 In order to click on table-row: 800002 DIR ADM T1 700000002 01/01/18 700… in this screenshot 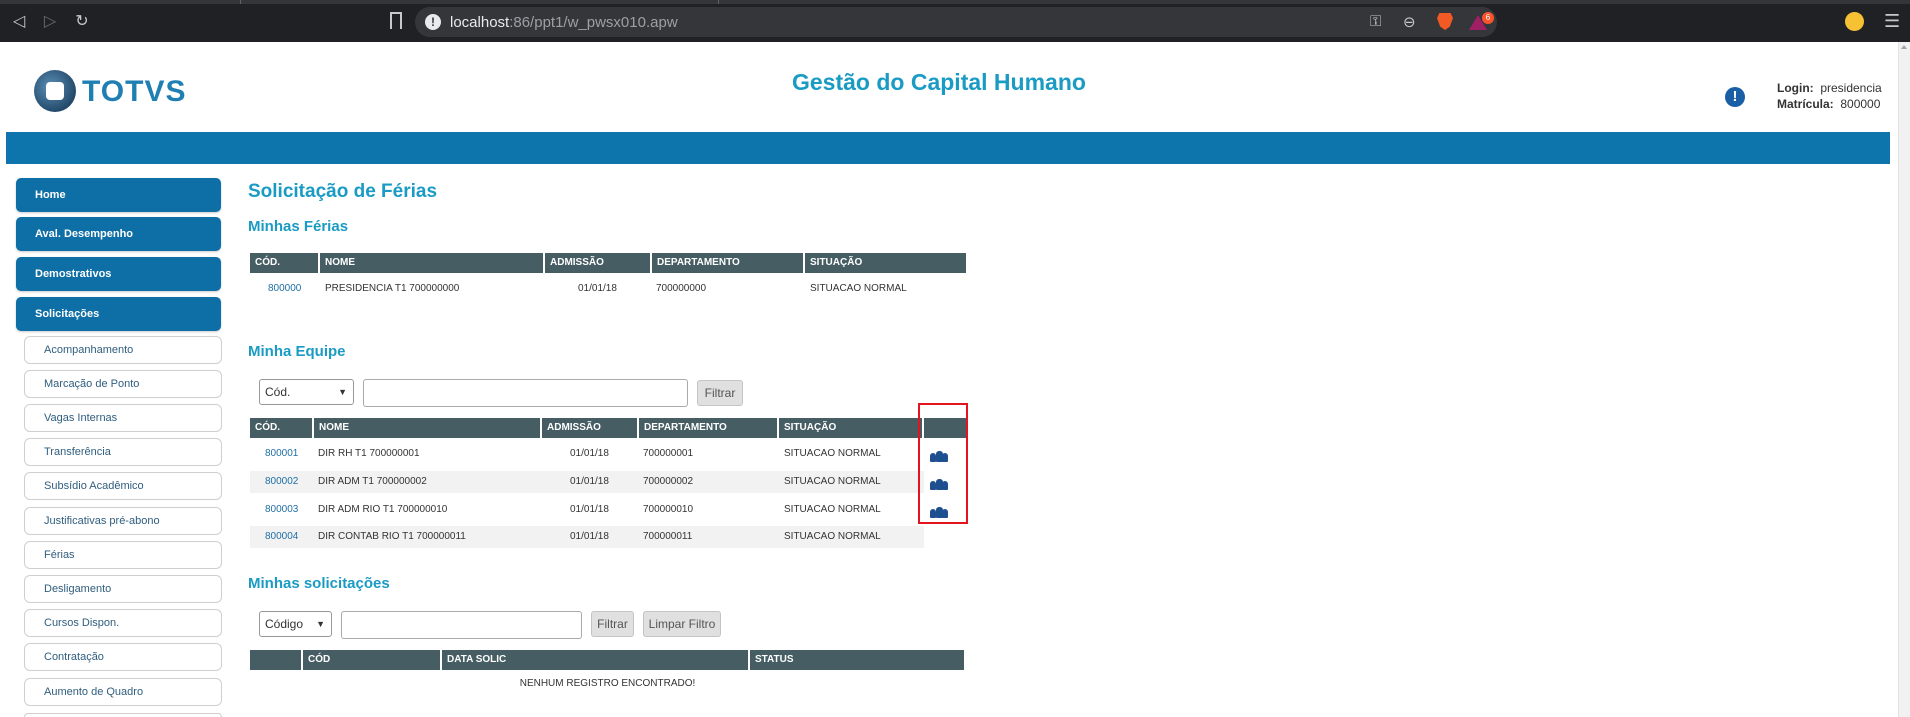, I will do `click(587, 482)`.